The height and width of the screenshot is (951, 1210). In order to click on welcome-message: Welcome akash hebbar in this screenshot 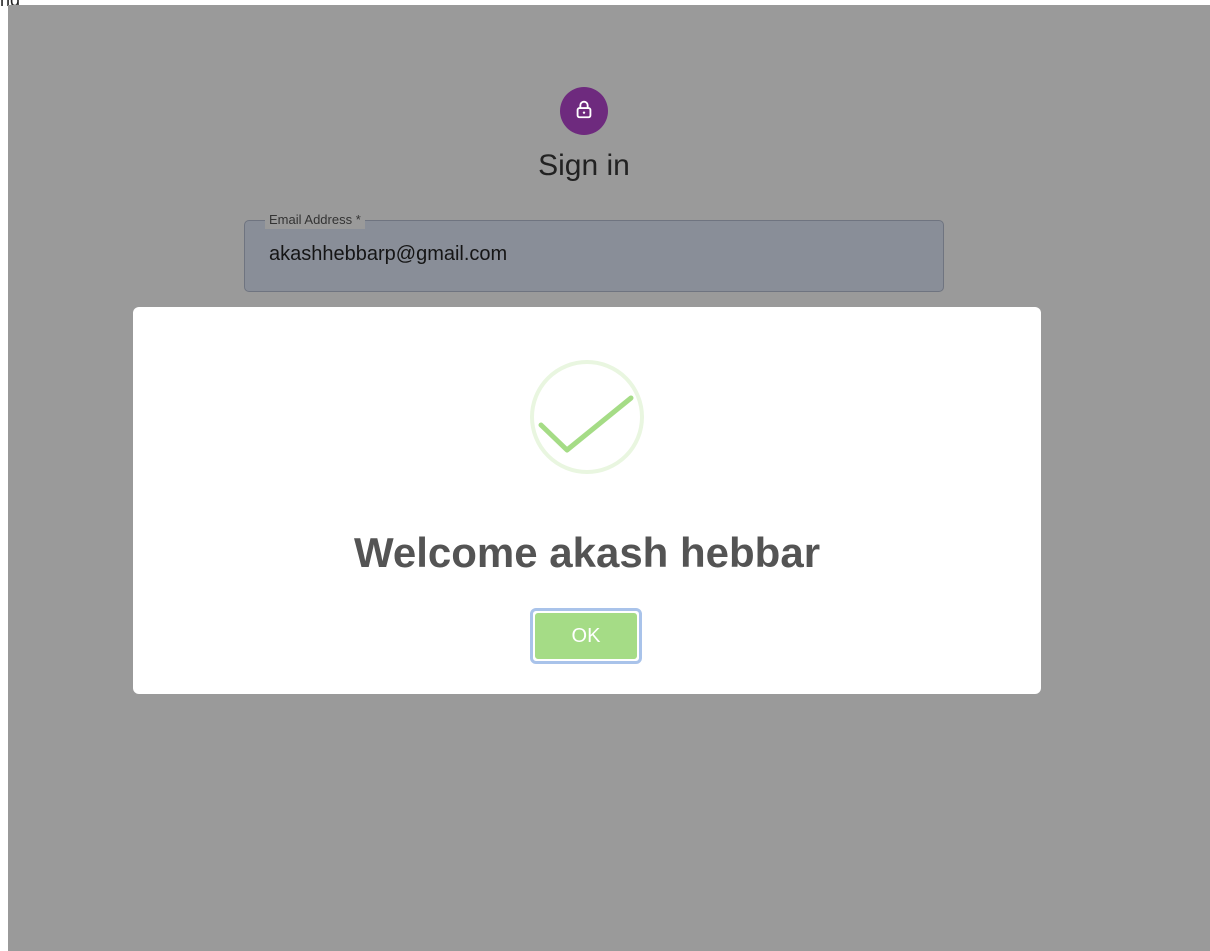, I will do `click(587, 552)`.